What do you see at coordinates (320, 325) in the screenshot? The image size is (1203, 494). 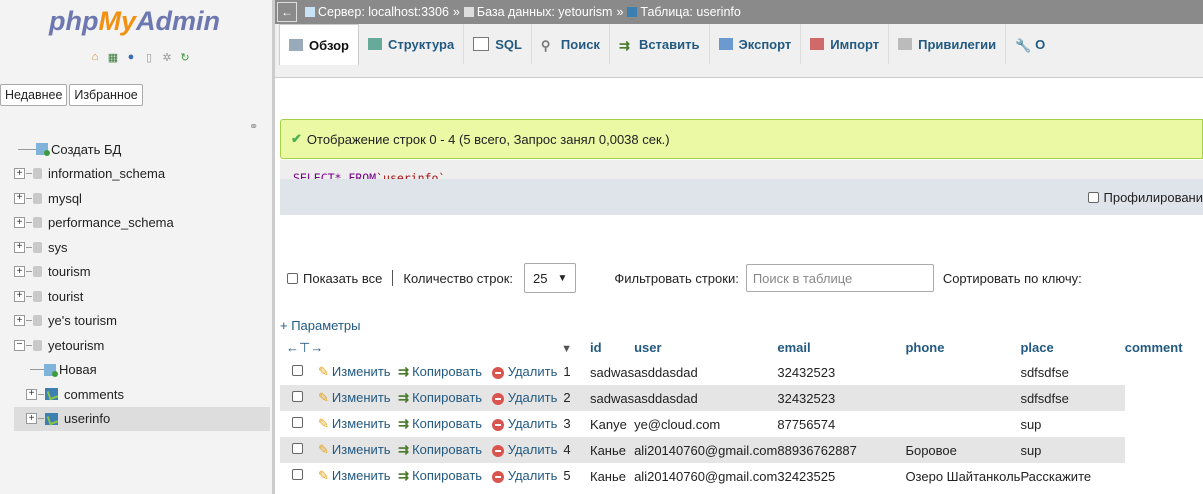 I see `options-toggle: + Параметры` at bounding box center [320, 325].